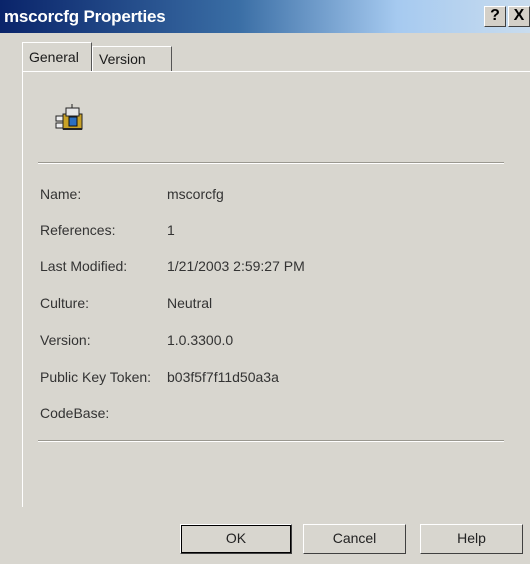 This screenshot has height=564, width=530. Describe the element at coordinates (236, 266) in the screenshot. I see `last-modified-value: 1/21/2003 2:59:27 PM` at that location.